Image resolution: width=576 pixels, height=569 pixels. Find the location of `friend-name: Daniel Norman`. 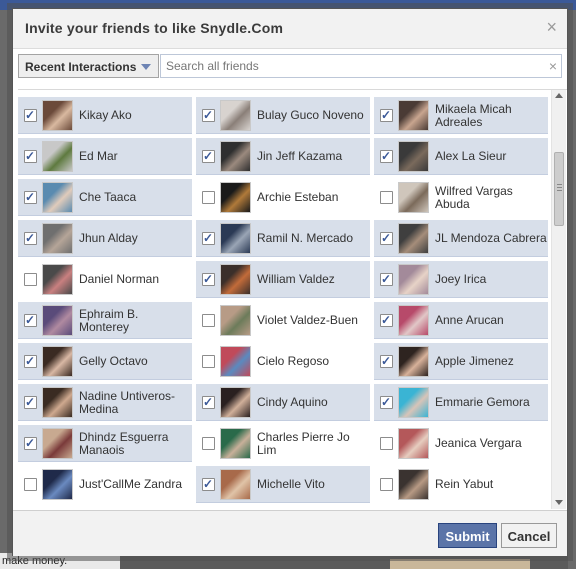

friend-name: Daniel Norman is located at coordinates (119, 279).